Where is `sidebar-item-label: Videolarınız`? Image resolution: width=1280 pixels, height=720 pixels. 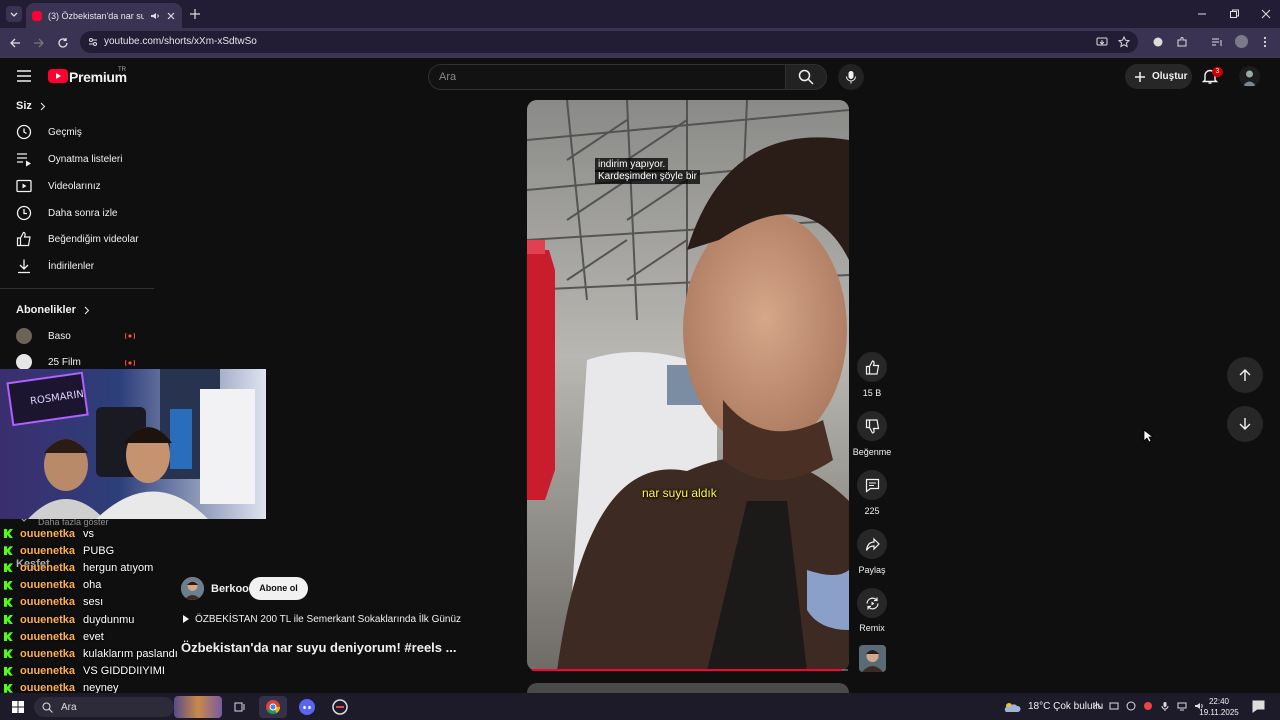
sidebar-item-label: Videolarınız is located at coordinates (74, 186).